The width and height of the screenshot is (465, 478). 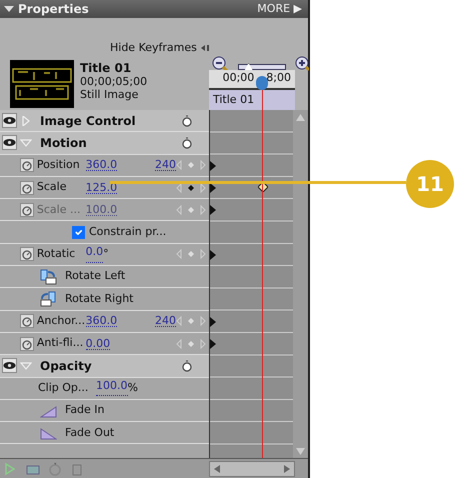 I want to click on property-label: Rotatic, so click(x=56, y=254).